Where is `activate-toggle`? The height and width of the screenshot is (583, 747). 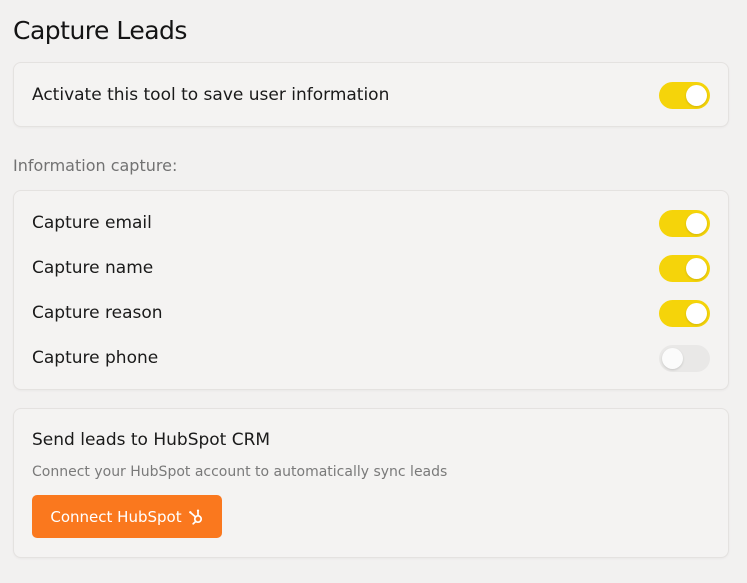
activate-toggle is located at coordinates (684, 95).